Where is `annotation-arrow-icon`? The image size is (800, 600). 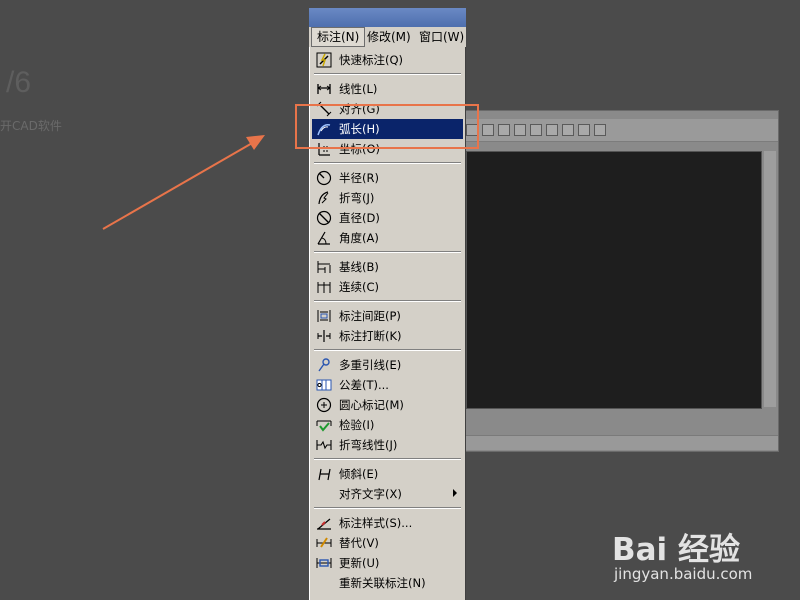 annotation-arrow-icon is located at coordinates (183, 182).